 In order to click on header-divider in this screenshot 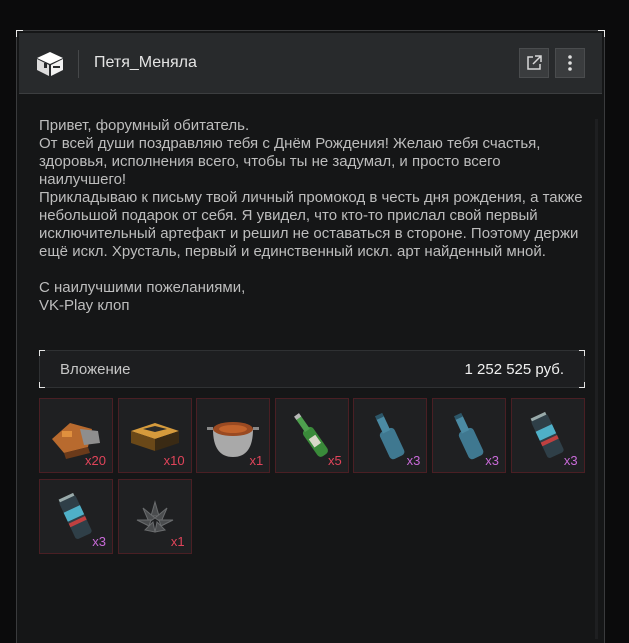, I will do `click(78, 64)`.